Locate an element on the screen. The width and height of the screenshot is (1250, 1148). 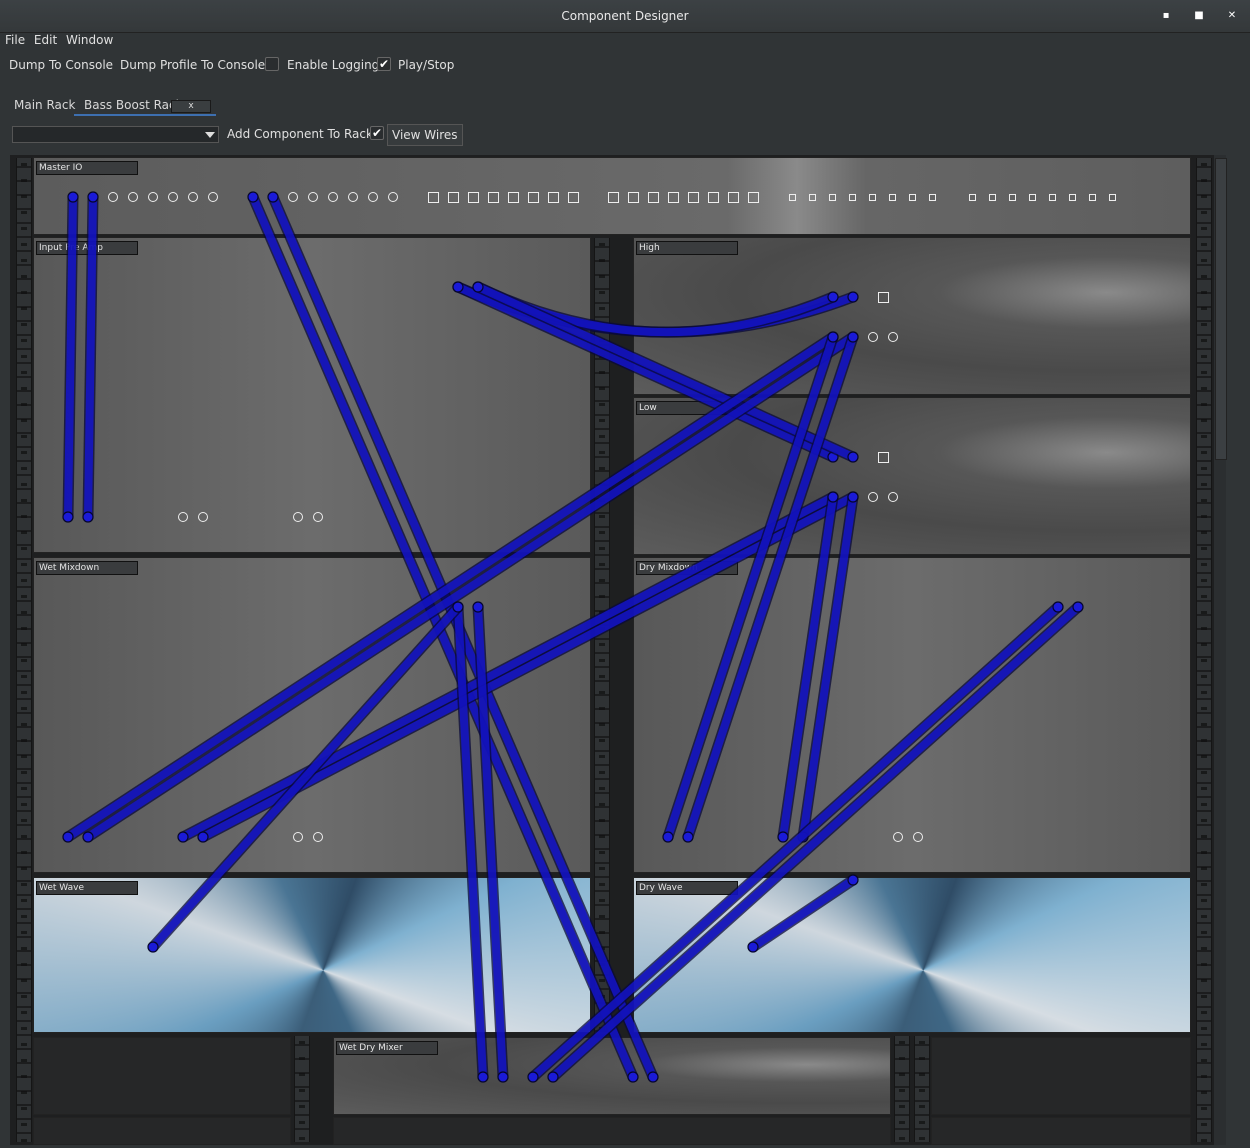
tab-close-button: x is located at coordinates (191, 106).